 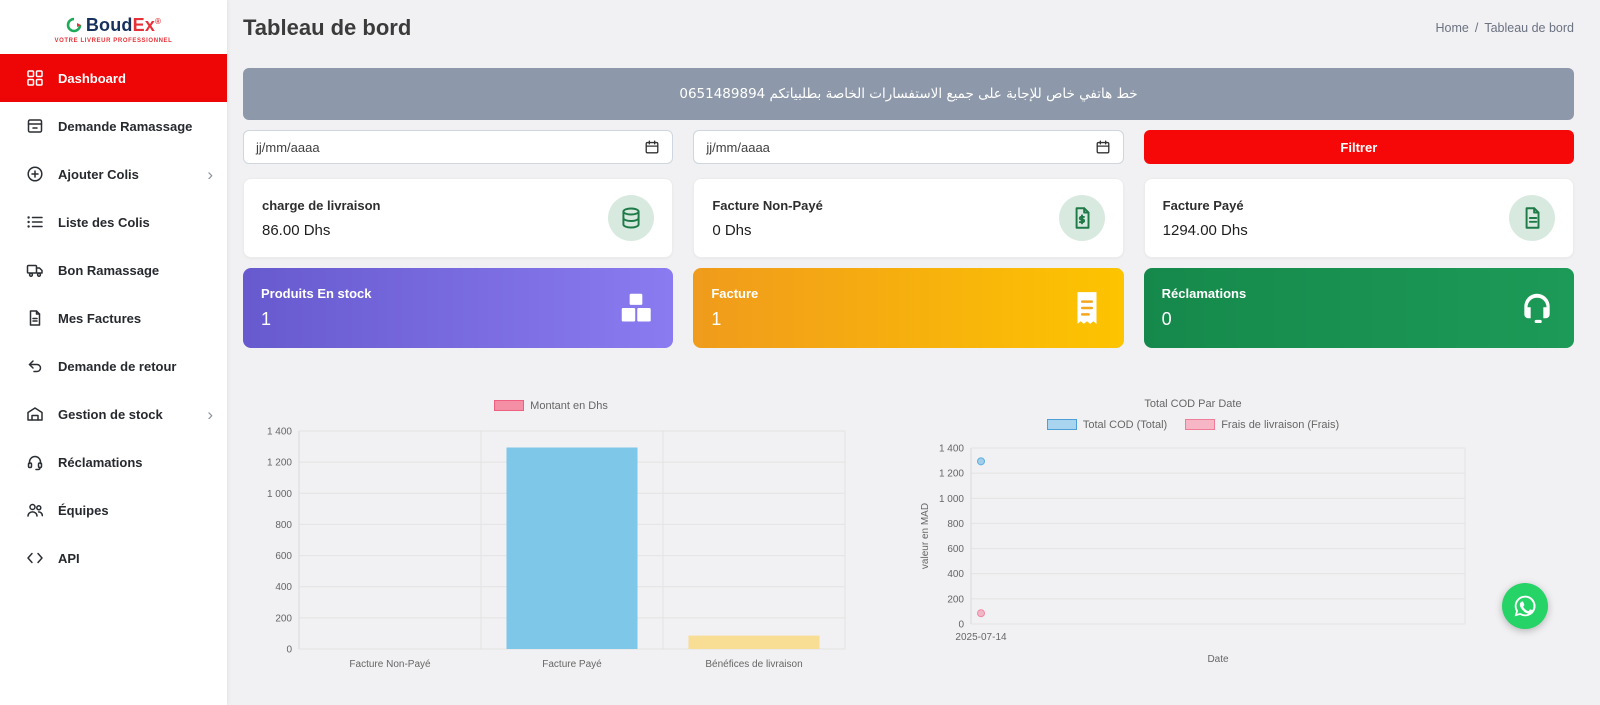 What do you see at coordinates (1525, 606) in the screenshot?
I see `whatsapp-button` at bounding box center [1525, 606].